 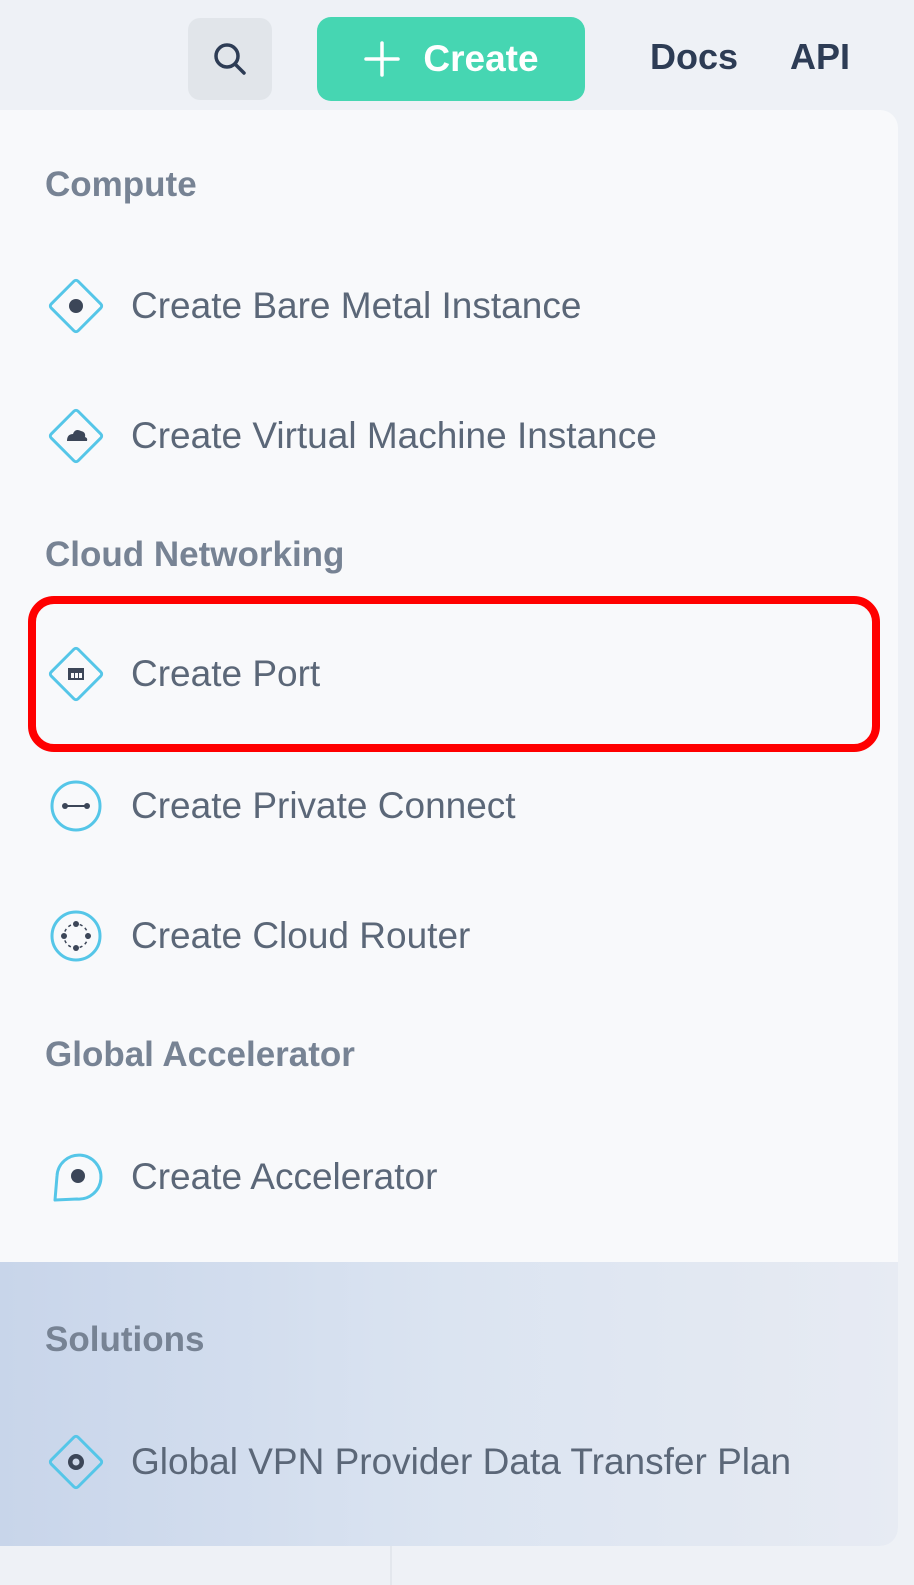 I want to click on menu-item-create-accelerator: Create Accelerator, so click(x=454, y=1177).